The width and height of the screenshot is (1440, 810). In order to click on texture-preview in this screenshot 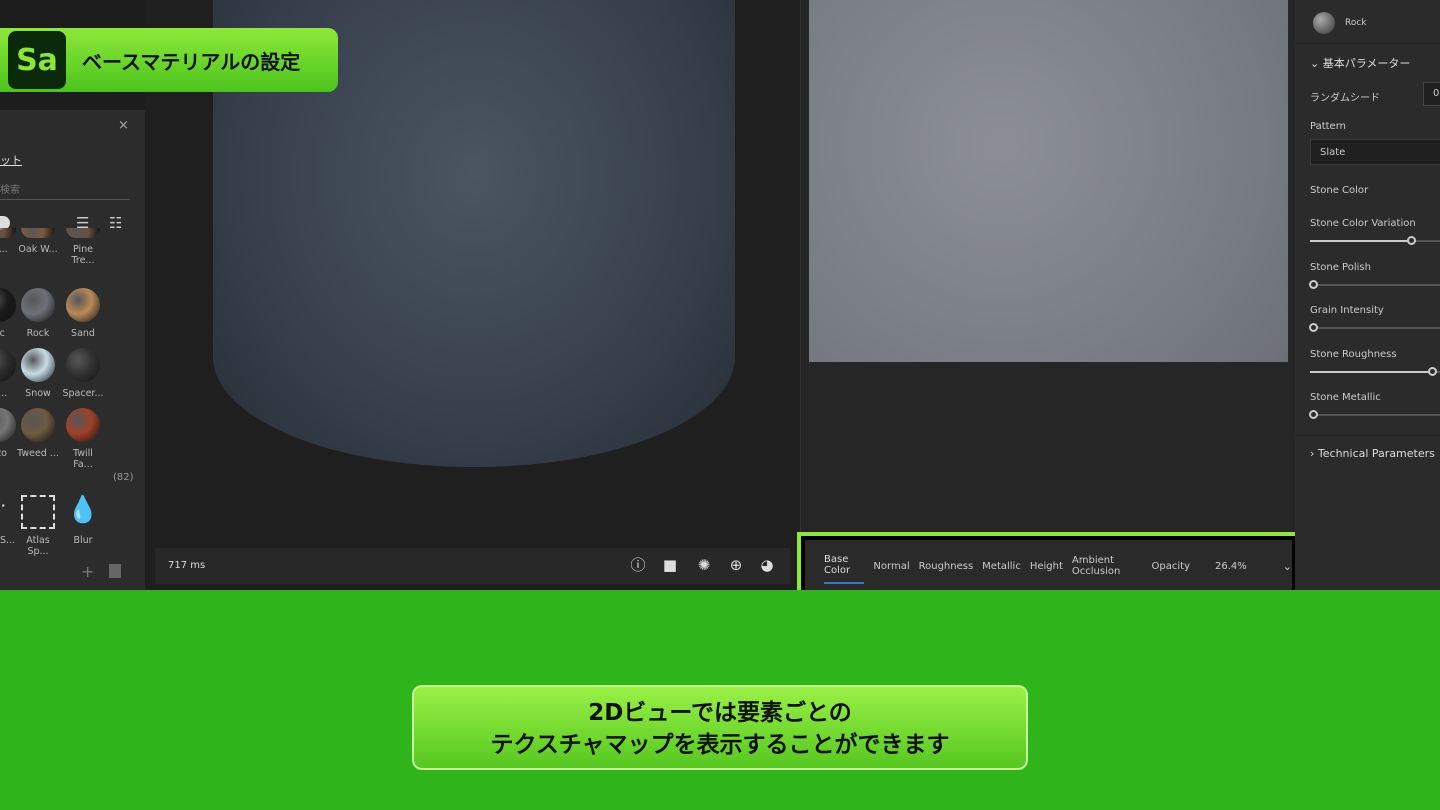, I will do `click(1048, 181)`.